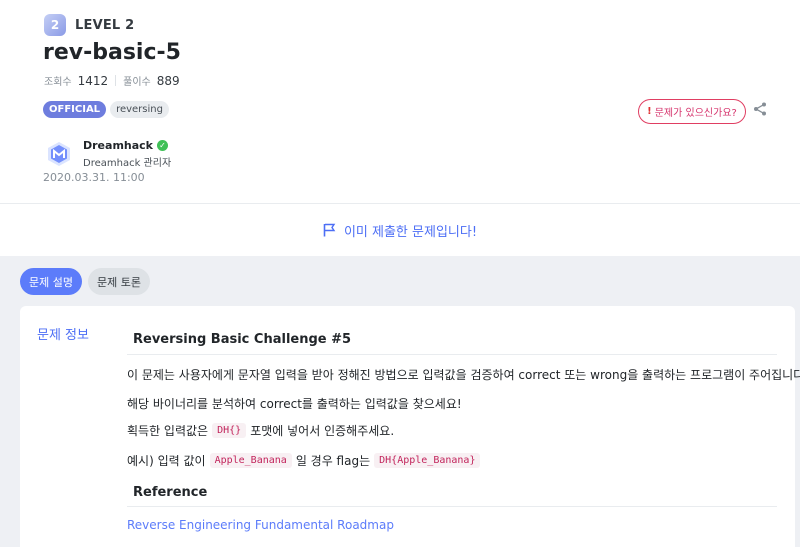  What do you see at coordinates (427, 460) in the screenshot?
I see `example-flag-code: DH{Apple_Banana}` at bounding box center [427, 460].